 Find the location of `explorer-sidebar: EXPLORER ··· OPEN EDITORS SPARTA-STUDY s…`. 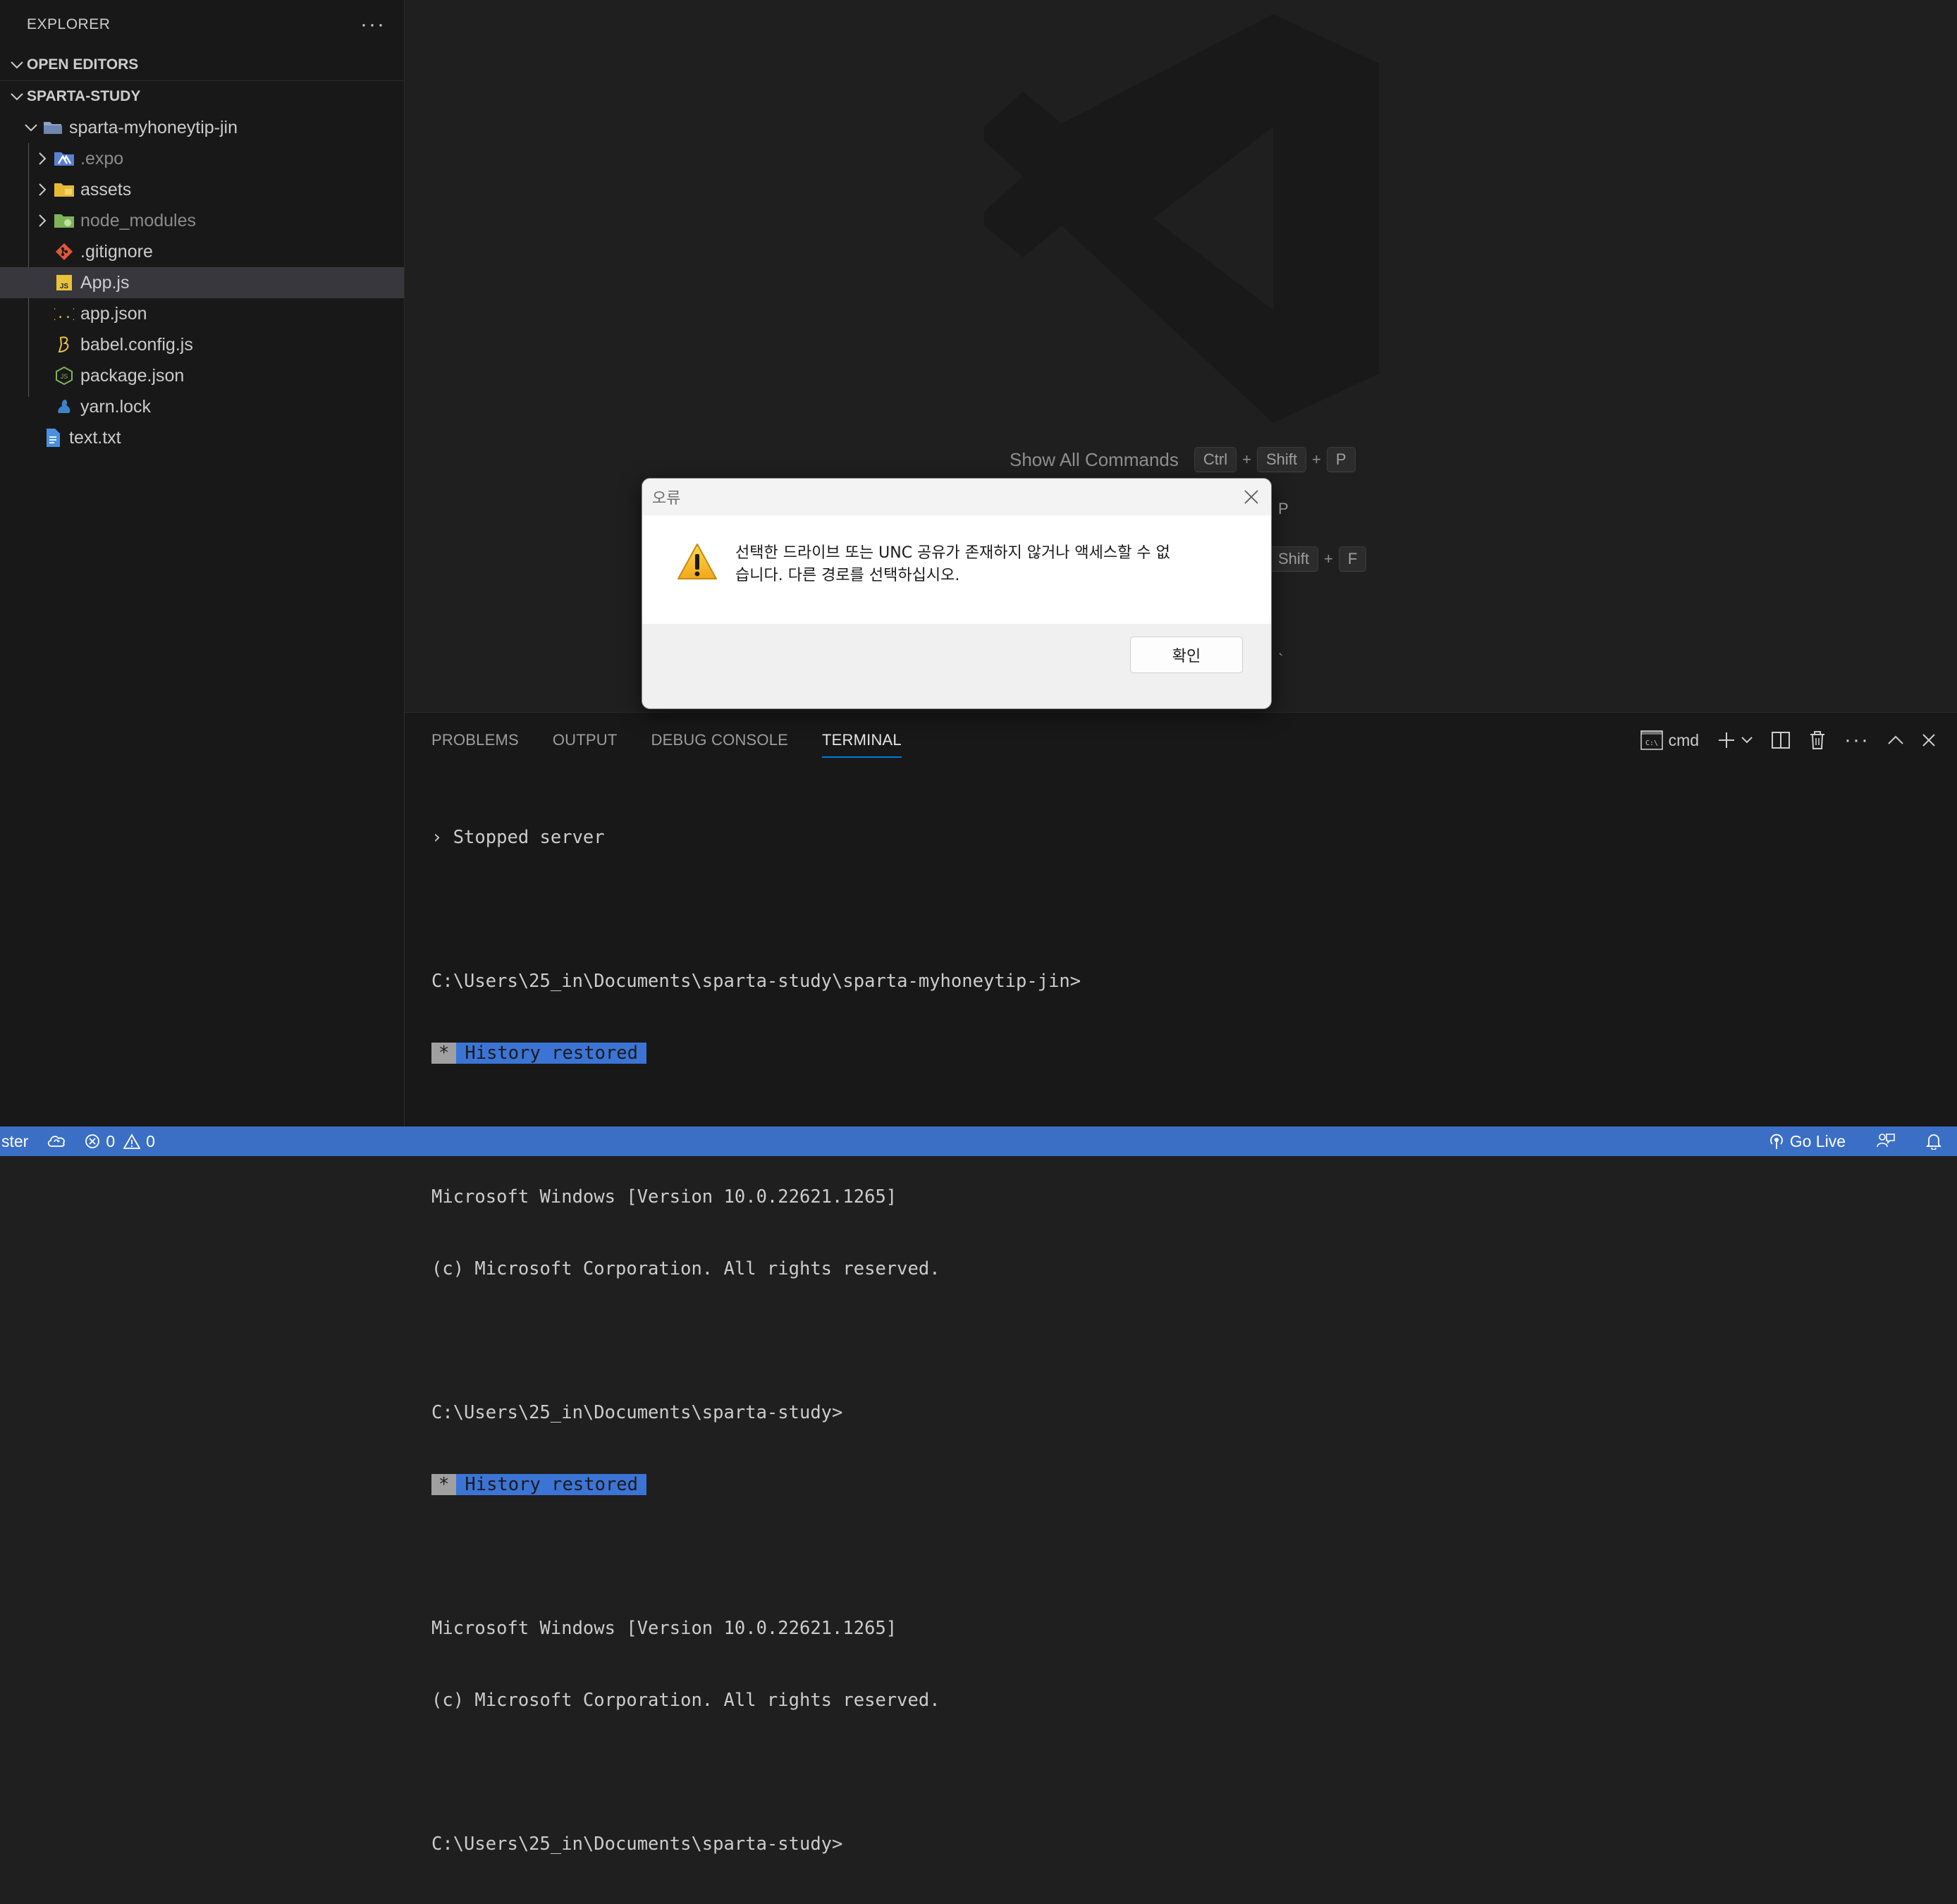

explorer-sidebar: EXPLORER ··· OPEN EDITORS SPARTA-STUDY s… is located at coordinates (202, 563).